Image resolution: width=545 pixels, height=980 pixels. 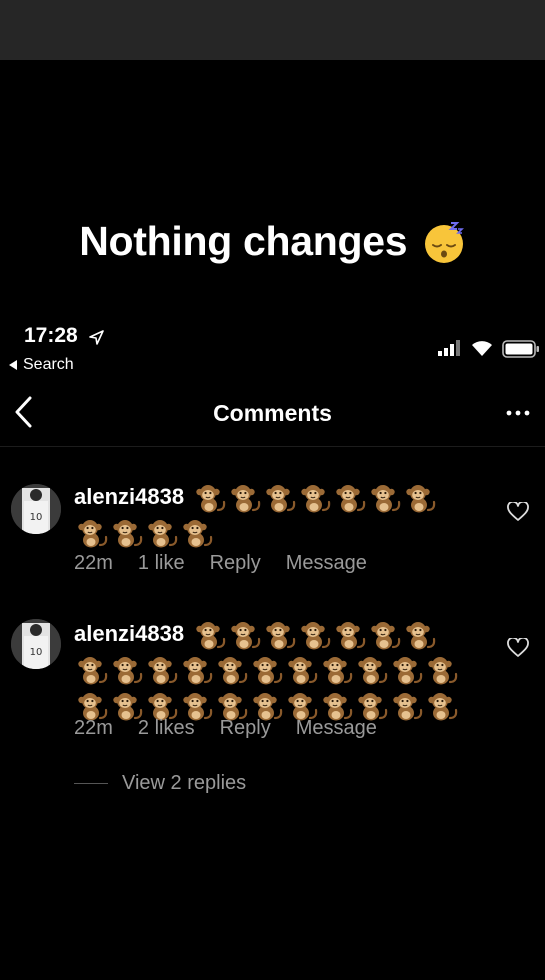 What do you see at coordinates (449, 348) in the screenshot?
I see `cellular-signal-icon` at bounding box center [449, 348].